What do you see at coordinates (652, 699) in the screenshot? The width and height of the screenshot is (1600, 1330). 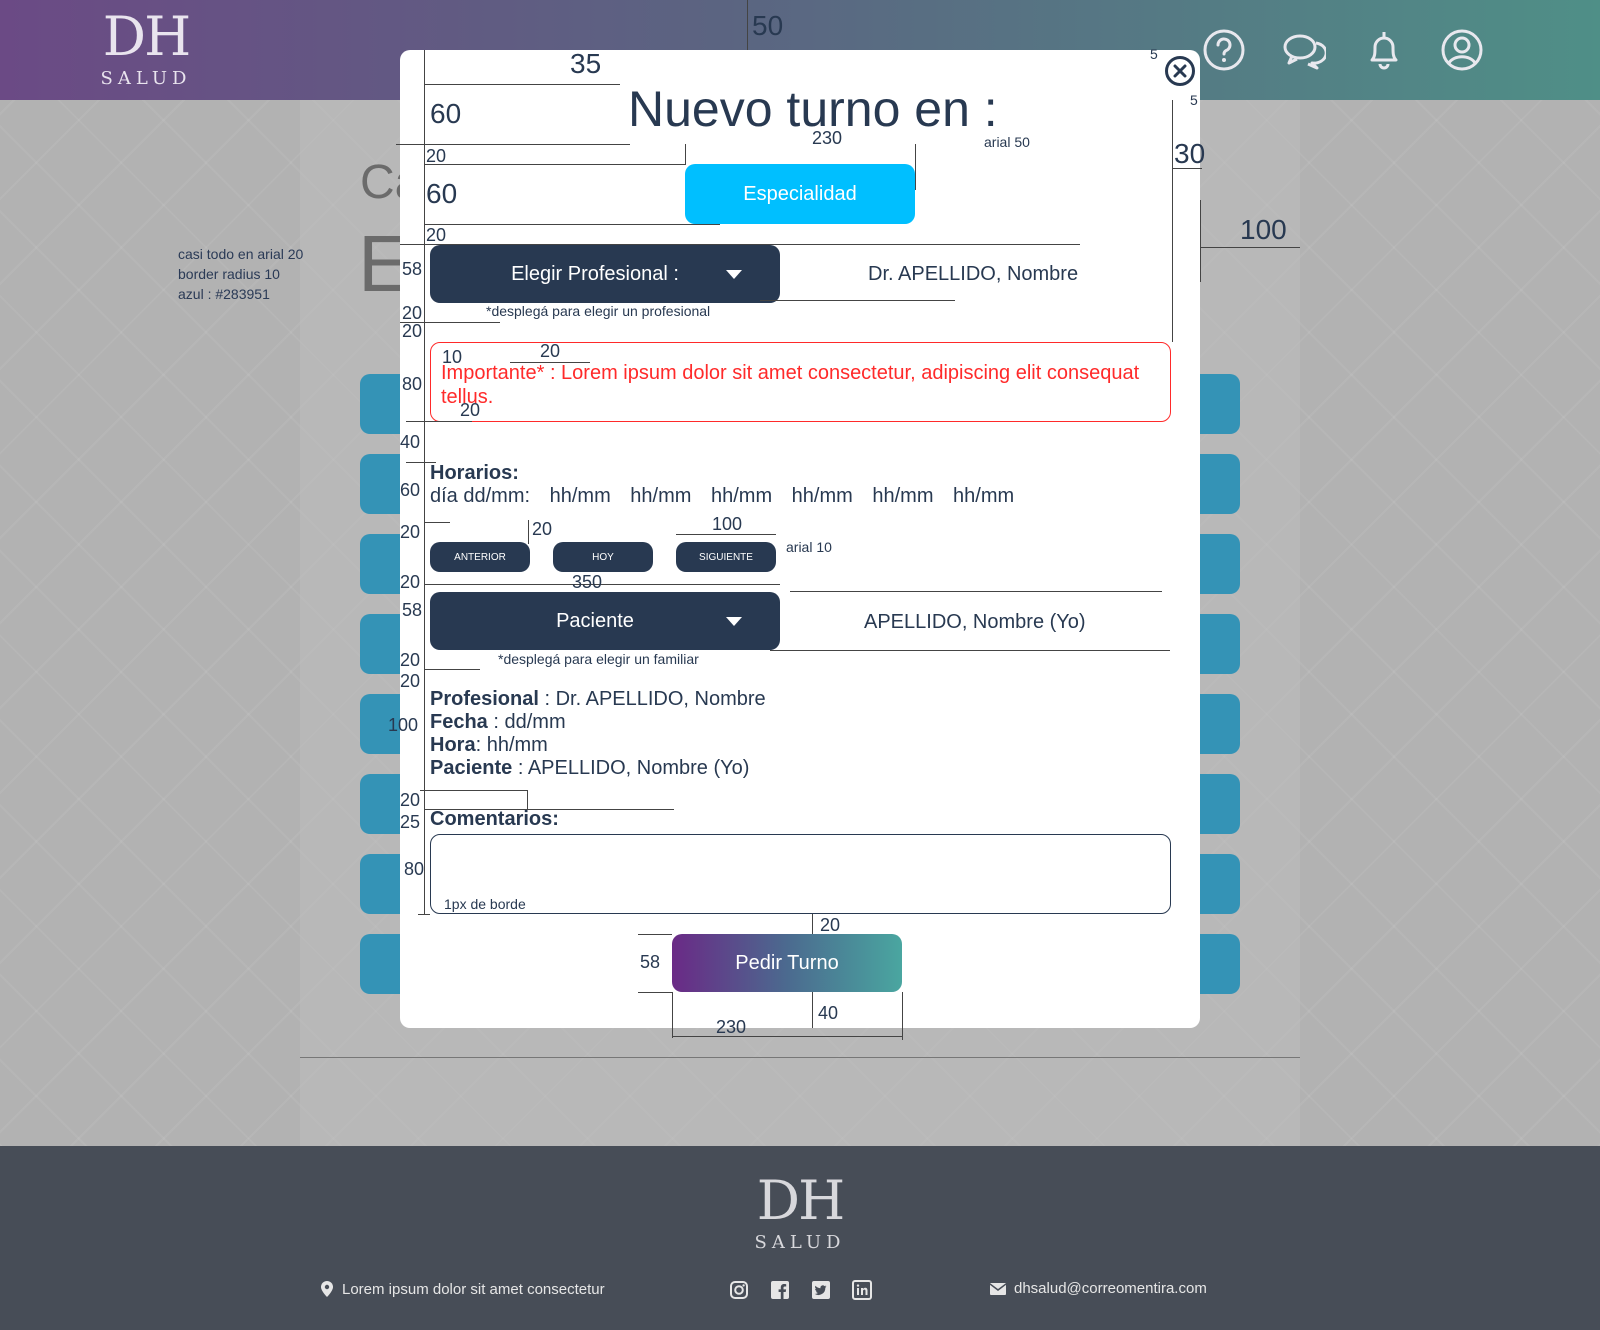 I see `summary-profesional-value: : Dr. APELLIDO, Nombre` at bounding box center [652, 699].